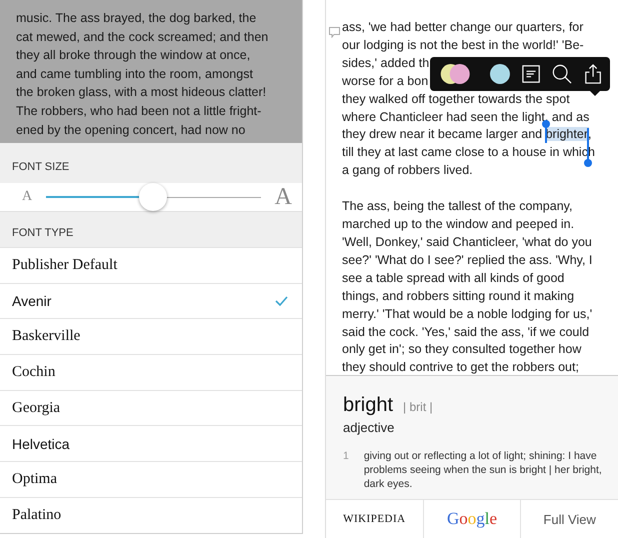 The height and width of the screenshot is (538, 618). Describe the element at coordinates (418, 407) in the screenshot. I see `pronunciation: | brit |` at that location.